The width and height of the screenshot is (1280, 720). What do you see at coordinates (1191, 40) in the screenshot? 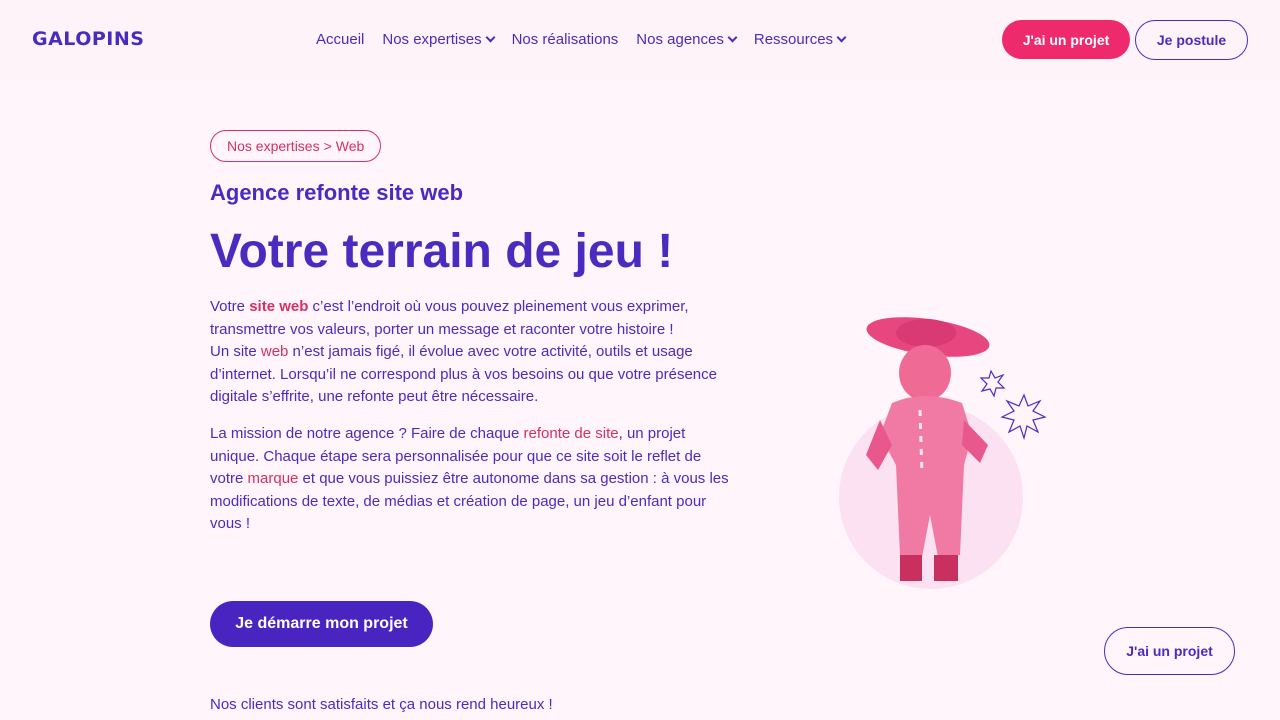
I see `postule-button: Je postule` at bounding box center [1191, 40].